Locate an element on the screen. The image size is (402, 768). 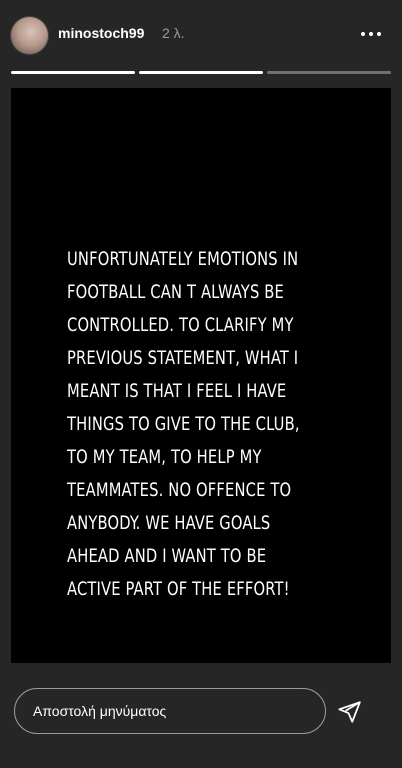
more-options-button is located at coordinates (371, 34).